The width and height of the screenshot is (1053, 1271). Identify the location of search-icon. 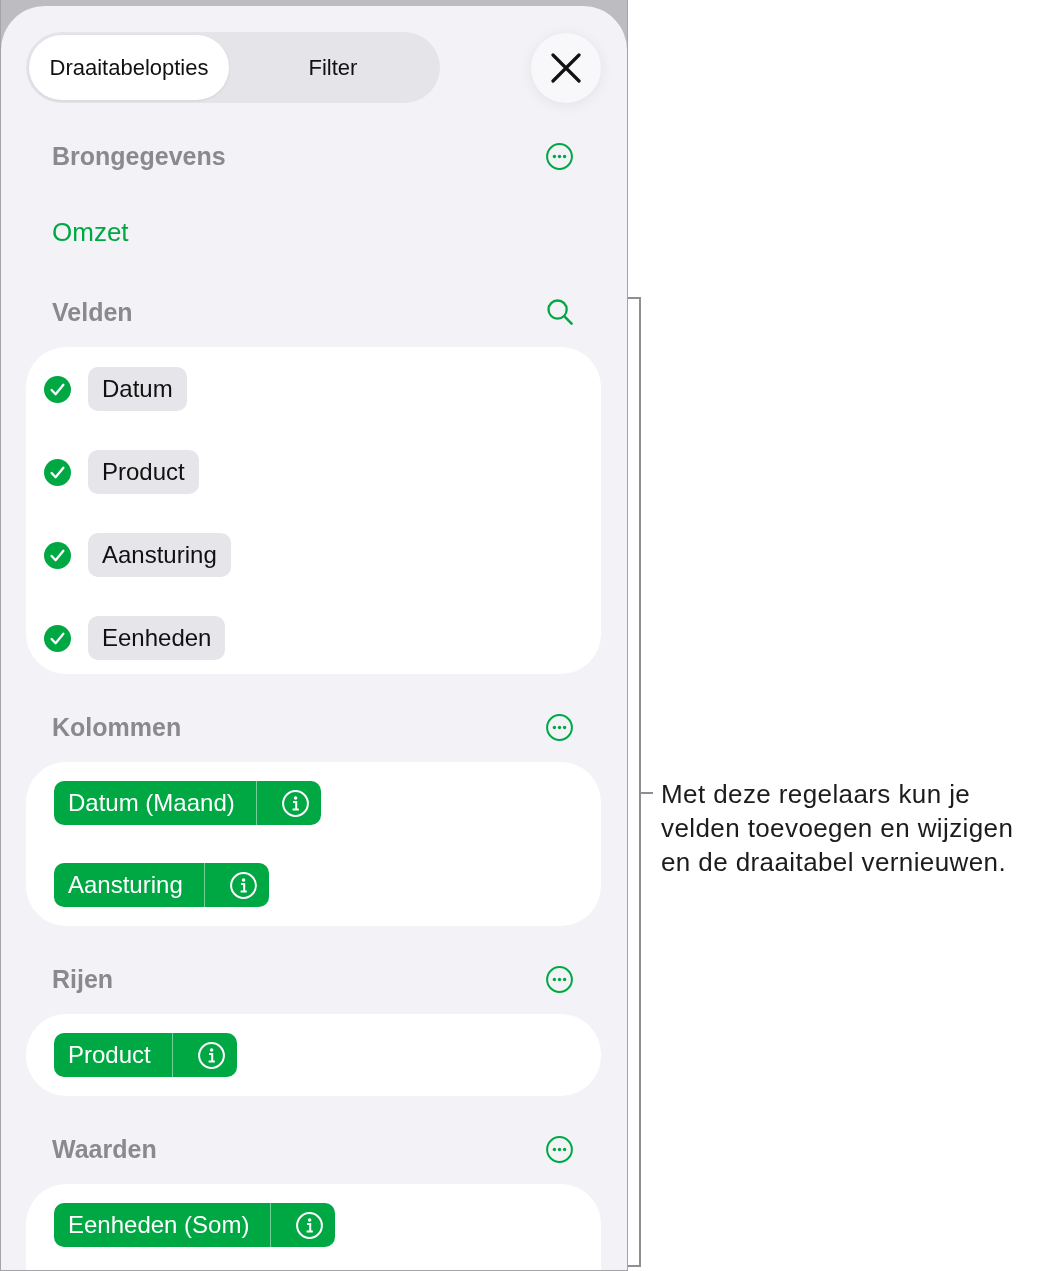
(560, 312).